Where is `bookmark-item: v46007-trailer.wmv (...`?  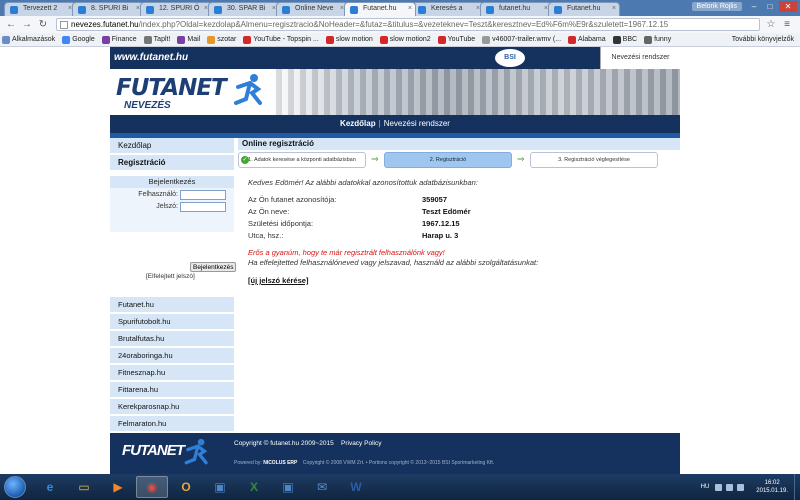
bookmark-item: v46007-trailer.wmv (... is located at coordinates (521, 39).